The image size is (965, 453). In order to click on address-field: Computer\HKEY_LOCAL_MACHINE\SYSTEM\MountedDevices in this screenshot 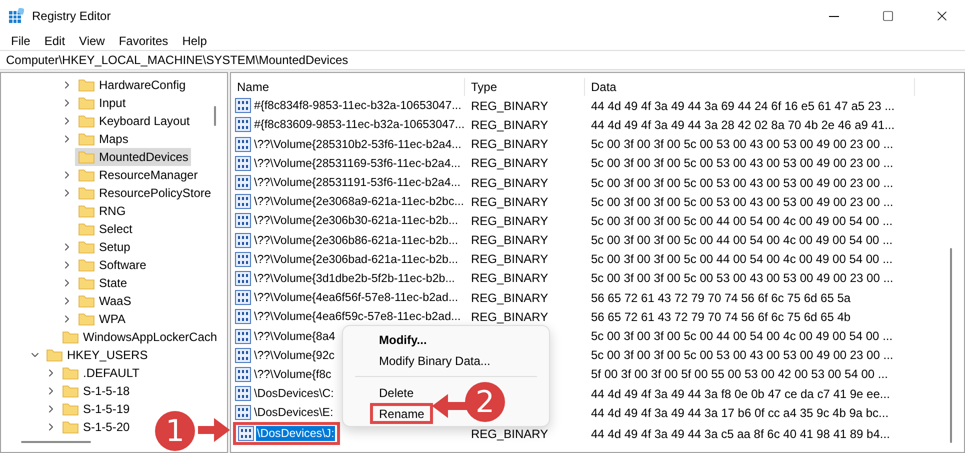, I will do `click(482, 60)`.